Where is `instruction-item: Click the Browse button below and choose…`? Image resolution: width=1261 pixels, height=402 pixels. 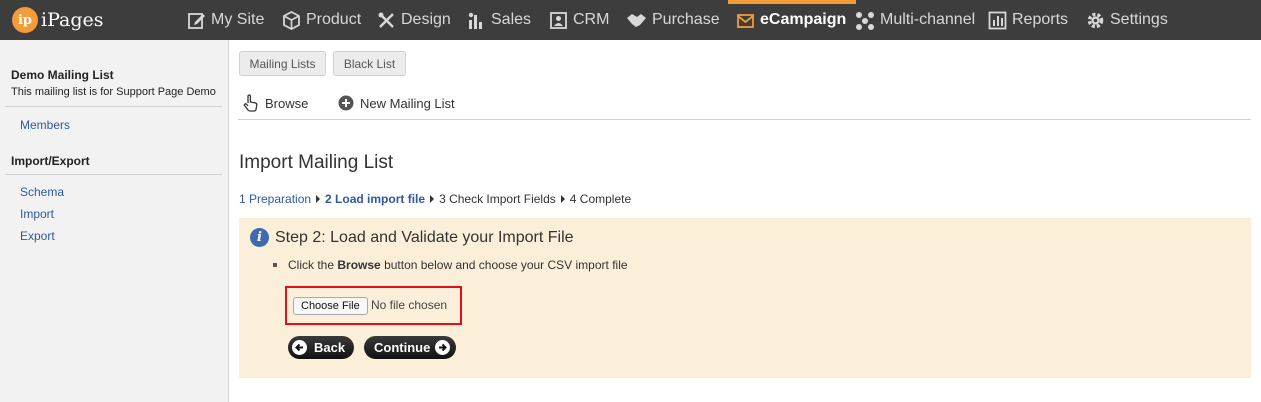
instruction-item: Click the Browse button below and choose… is located at coordinates (450, 265).